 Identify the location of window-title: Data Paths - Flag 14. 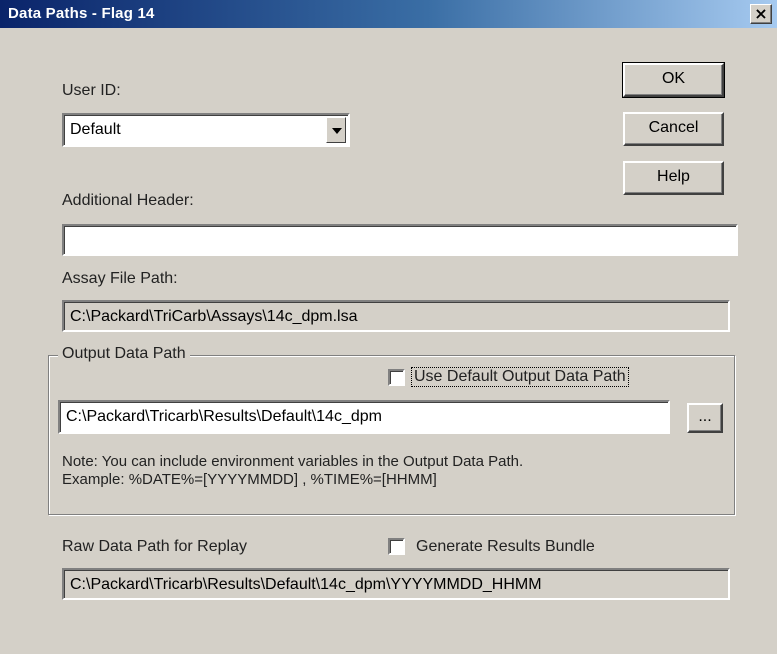
(81, 13).